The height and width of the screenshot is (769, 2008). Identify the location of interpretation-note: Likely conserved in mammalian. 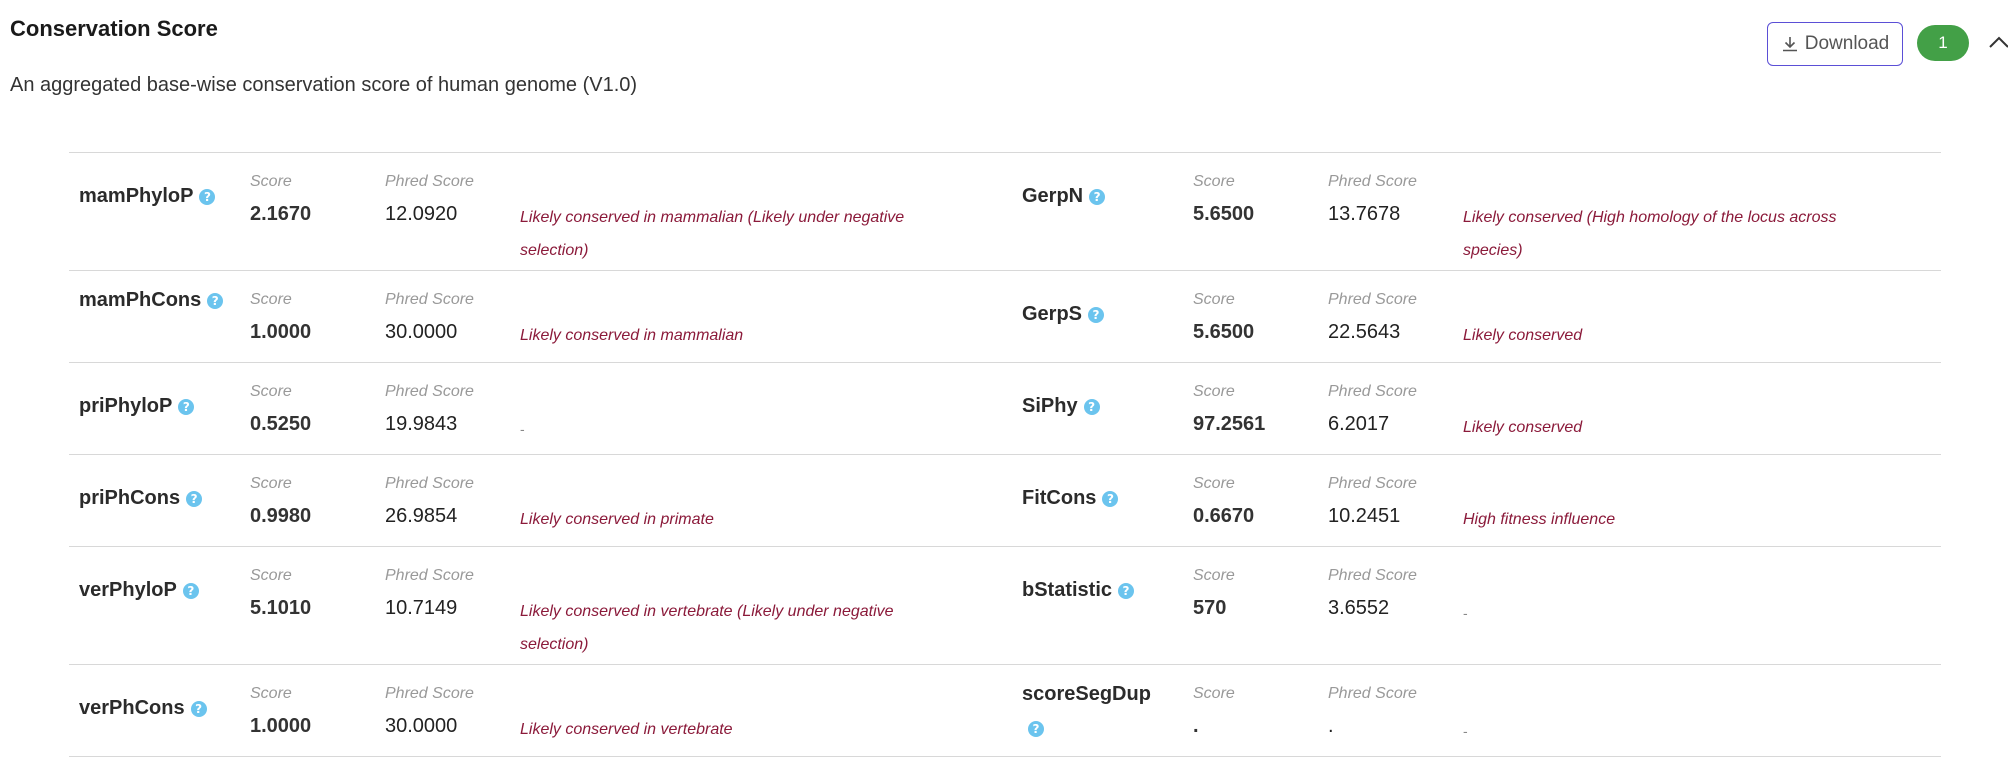
(632, 335).